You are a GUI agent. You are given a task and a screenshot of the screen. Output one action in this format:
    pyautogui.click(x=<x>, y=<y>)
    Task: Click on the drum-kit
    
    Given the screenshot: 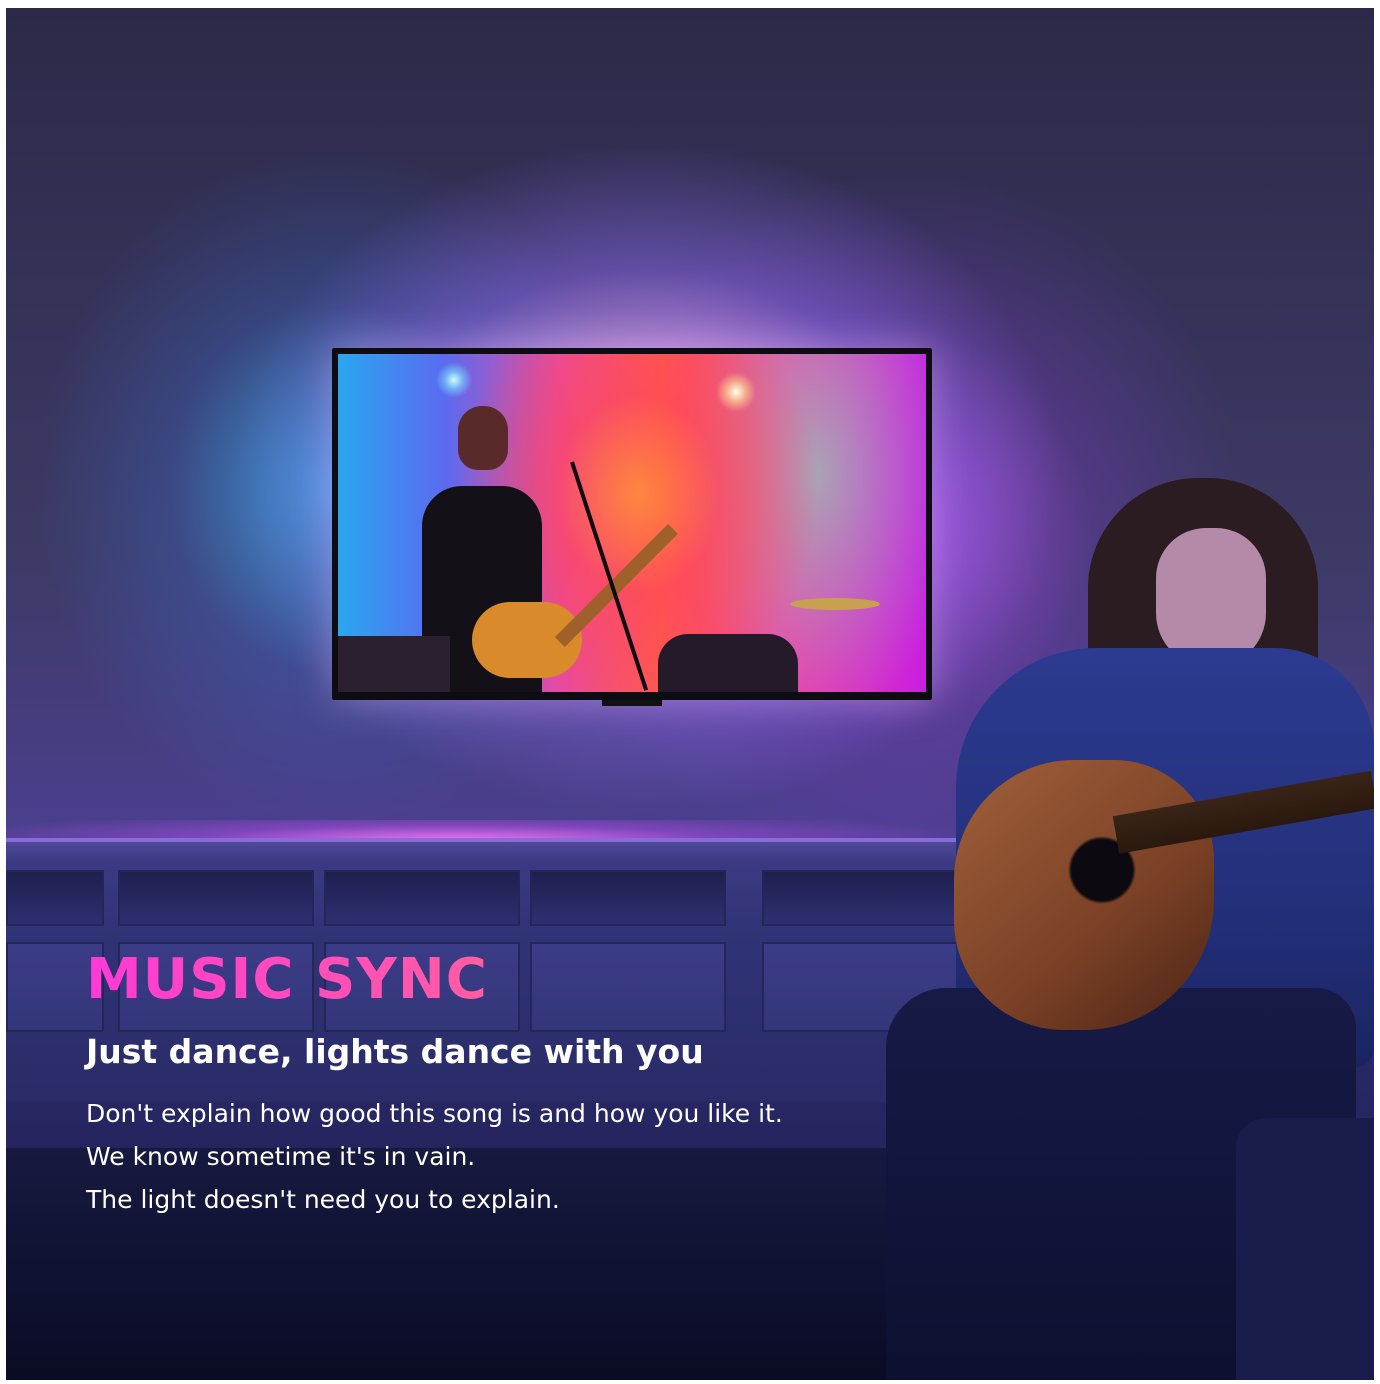 What is the action you would take?
    pyautogui.click(x=728, y=663)
    